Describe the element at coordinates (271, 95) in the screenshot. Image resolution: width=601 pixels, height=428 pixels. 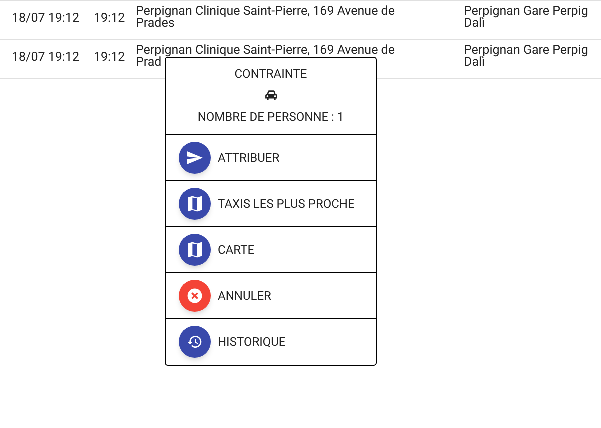
I see `car-icon` at that location.